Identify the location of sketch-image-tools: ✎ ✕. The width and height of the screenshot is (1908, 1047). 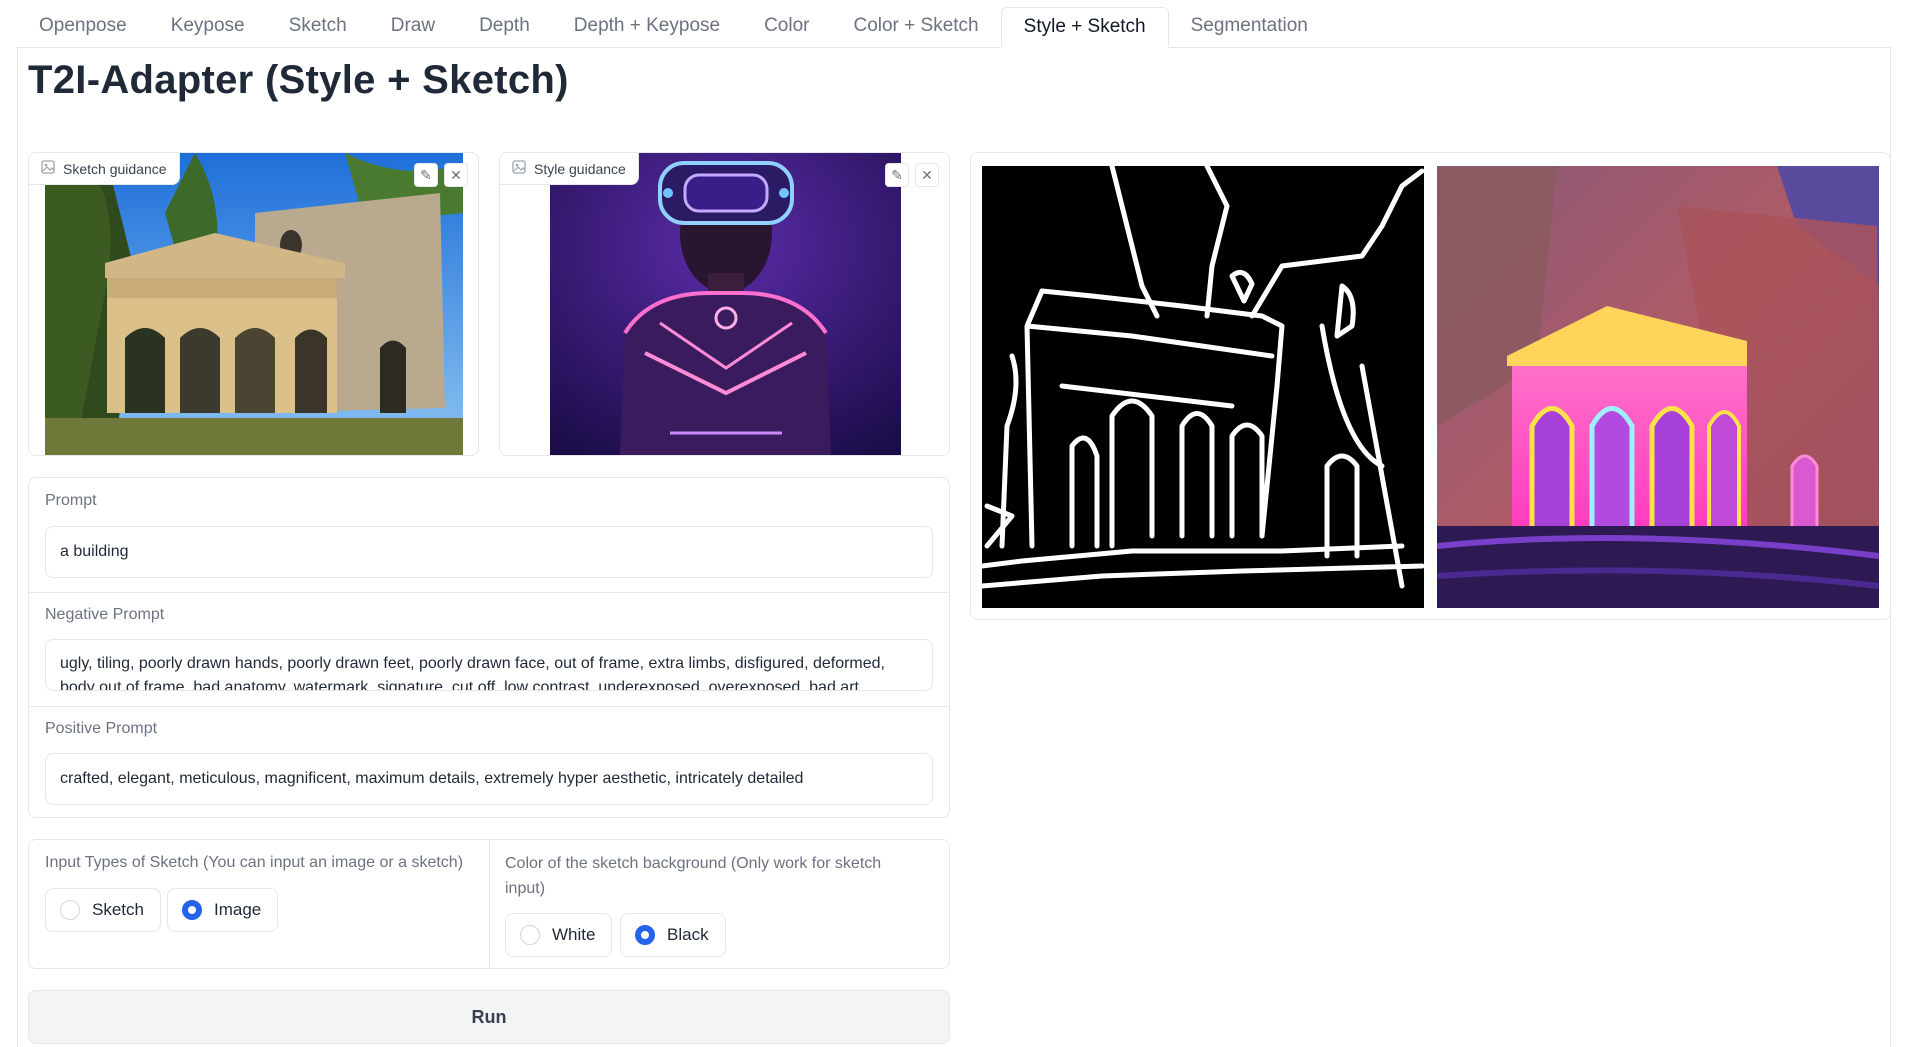
(441, 175).